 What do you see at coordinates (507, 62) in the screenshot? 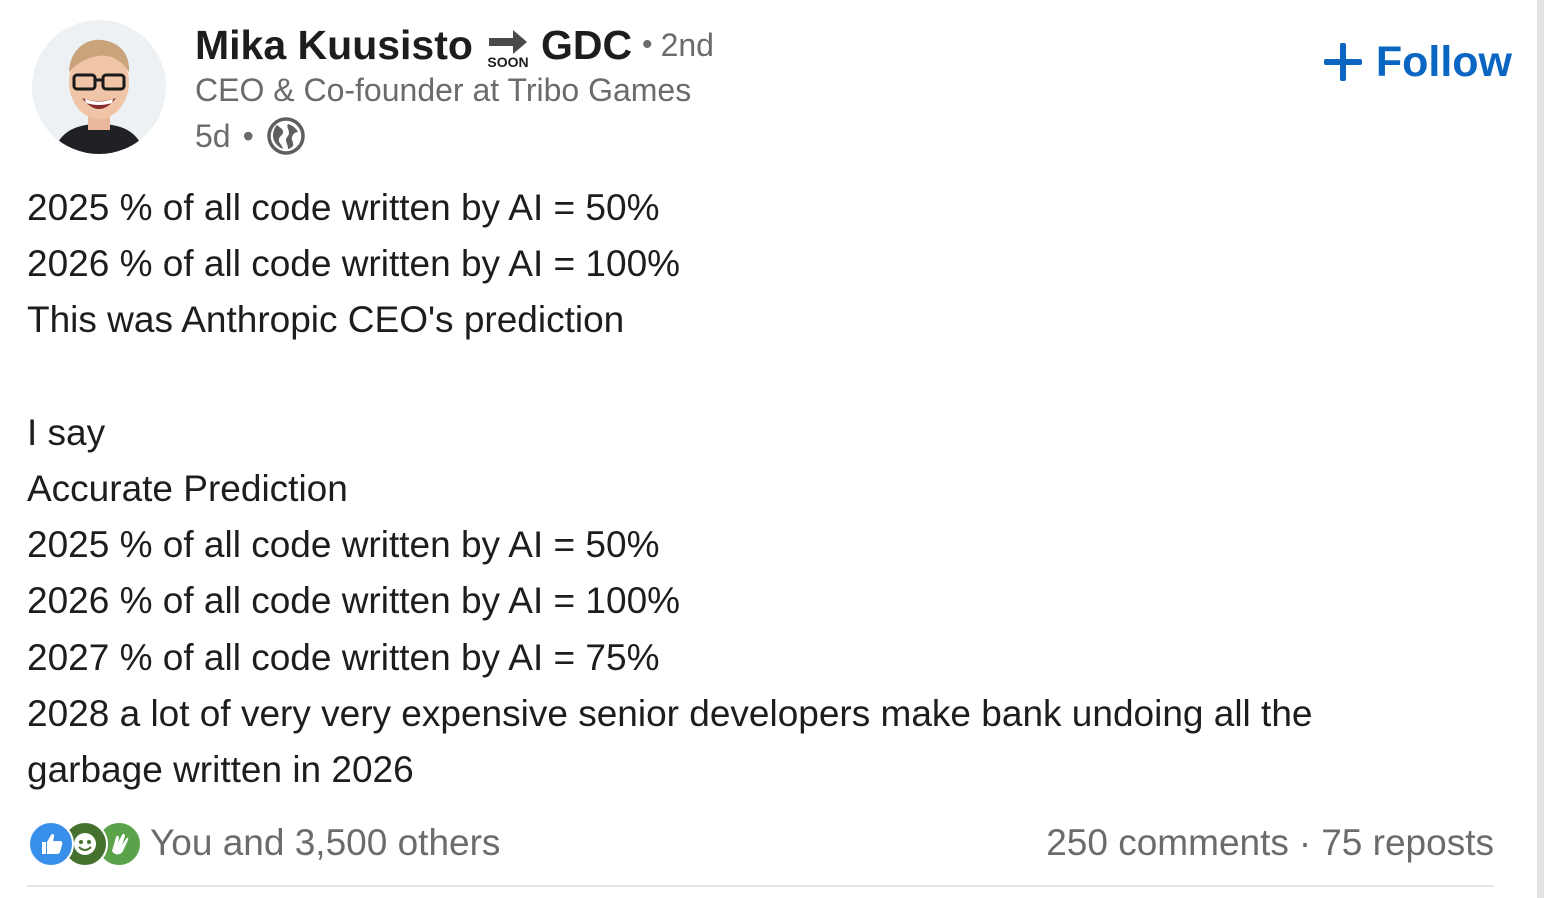
I see `soon-badge-label: SOON` at bounding box center [507, 62].